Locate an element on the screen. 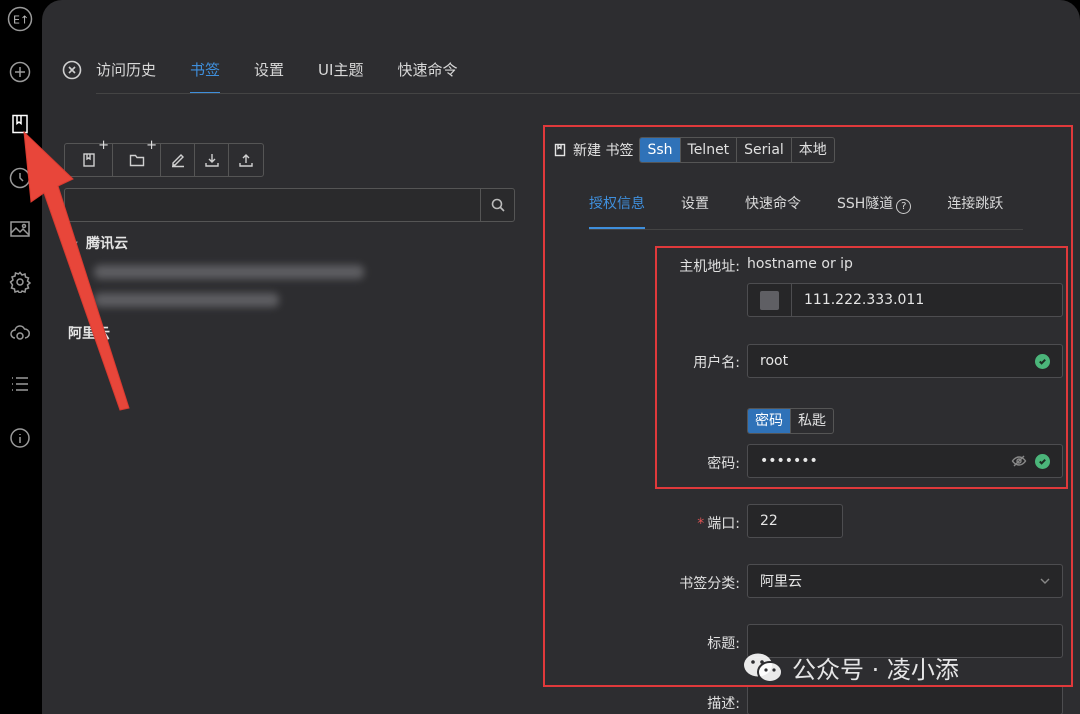 The image size is (1080, 714). tab-bookmarks: 书签 is located at coordinates (205, 76).